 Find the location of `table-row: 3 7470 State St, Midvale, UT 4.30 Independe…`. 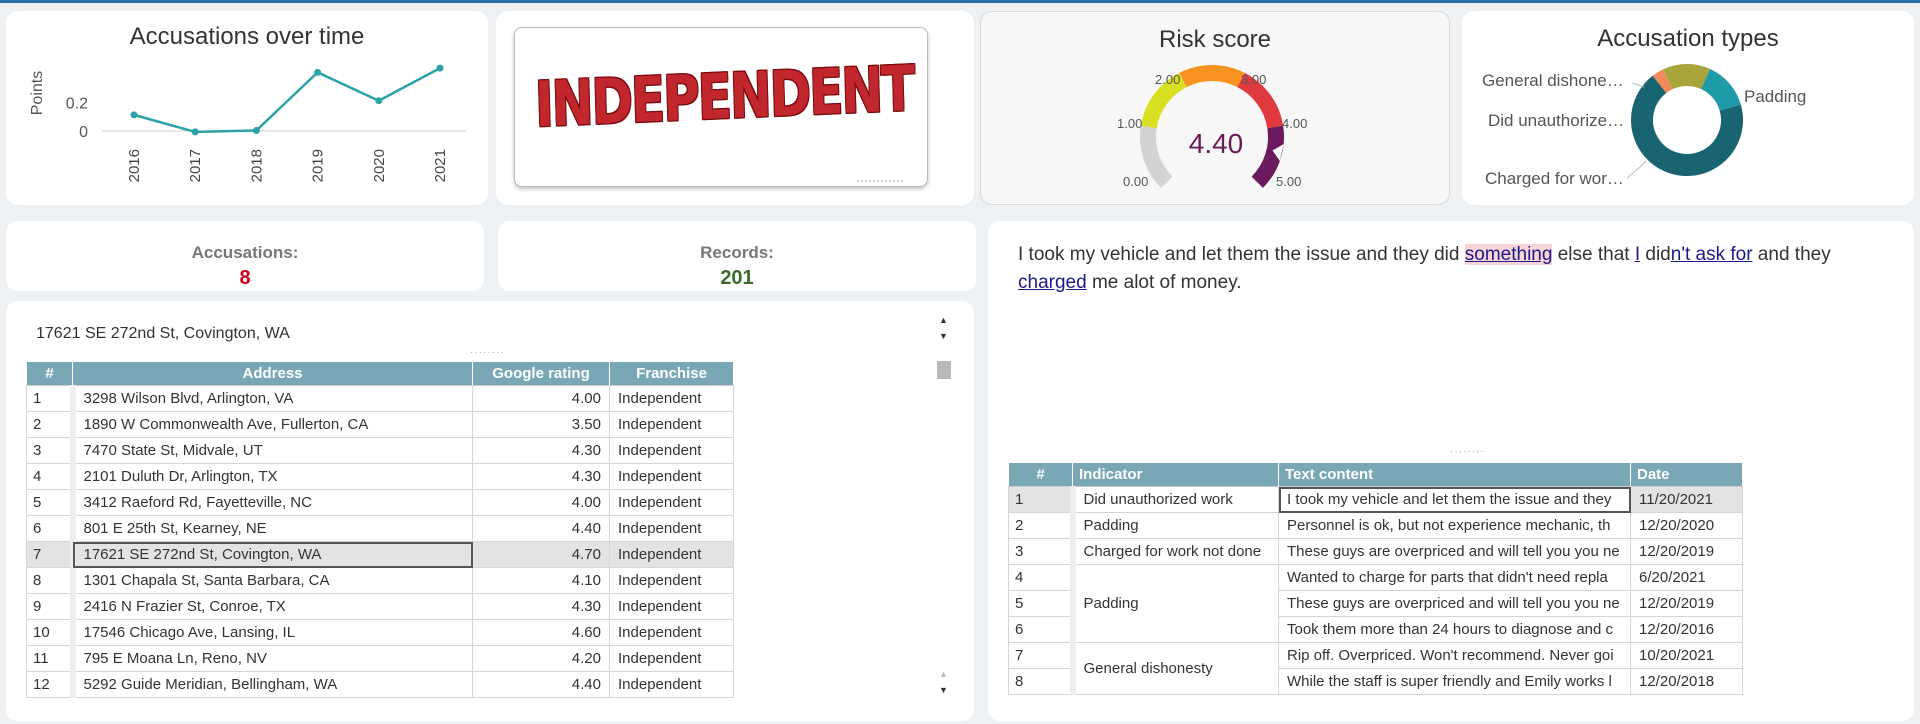

table-row: 3 7470 State St, Midvale, UT 4.30 Independe… is located at coordinates (380, 450).